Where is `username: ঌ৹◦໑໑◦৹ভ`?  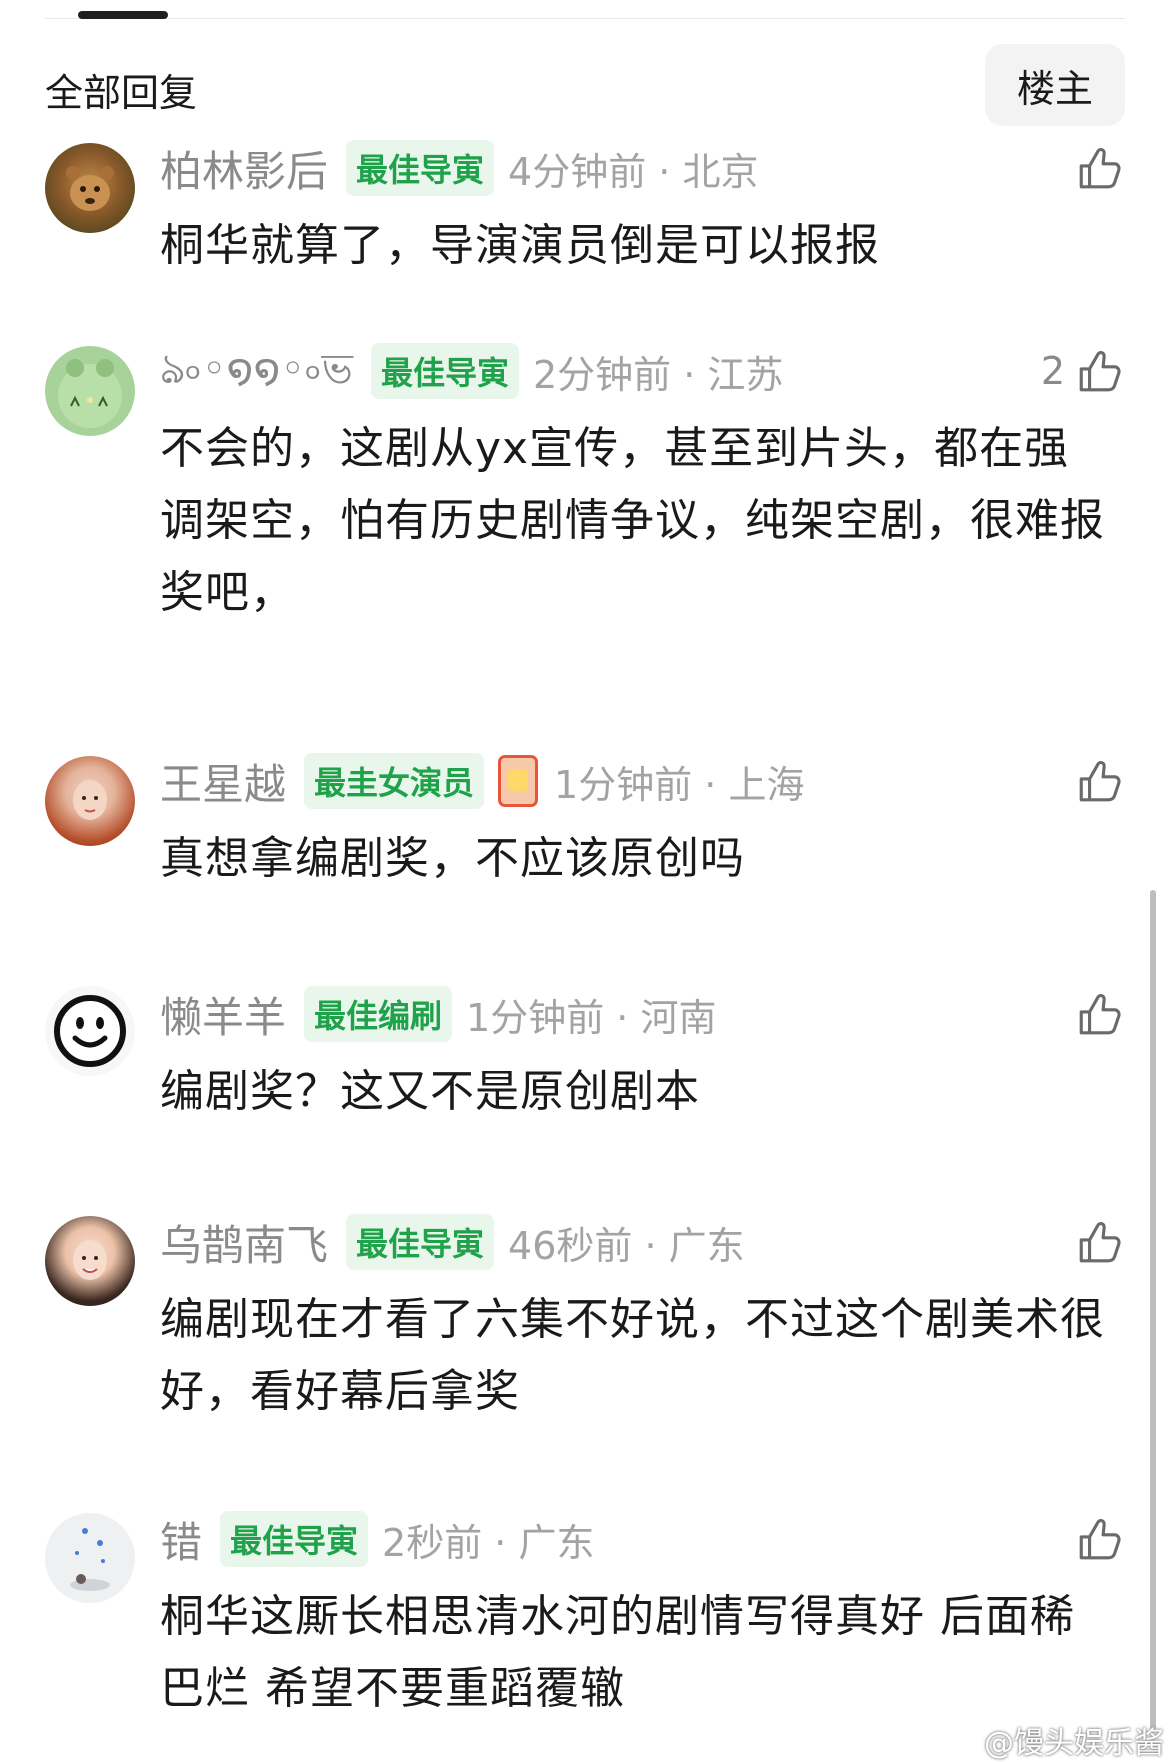 username: ঌ৹◦໑໑◦৹ভ is located at coordinates (256, 371).